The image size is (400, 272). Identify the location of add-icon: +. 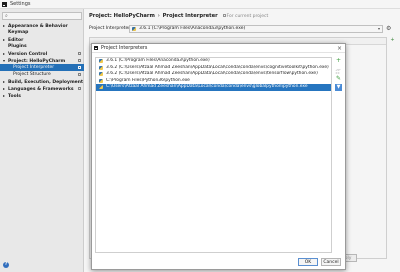
(338, 60).